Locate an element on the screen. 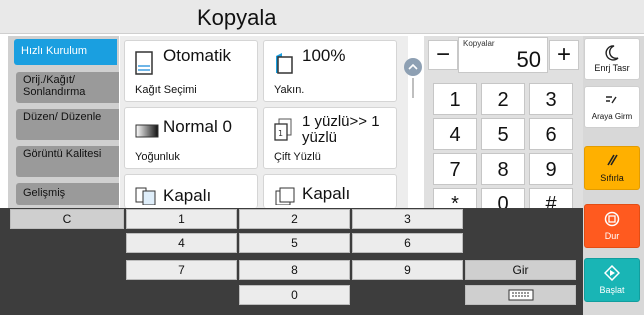 The width and height of the screenshot is (644, 315). duplex-label: Çift Yüzlü is located at coordinates (297, 157).